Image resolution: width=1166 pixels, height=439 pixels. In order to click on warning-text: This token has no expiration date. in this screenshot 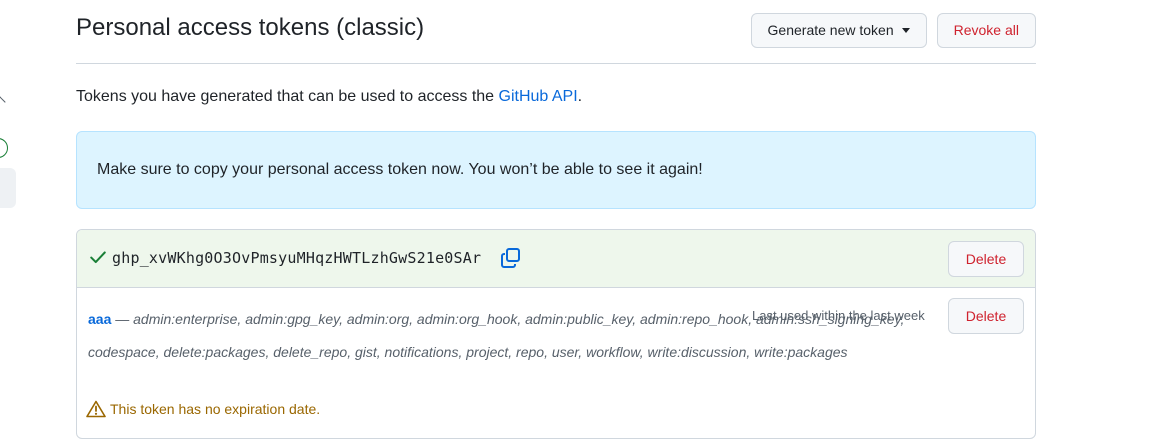, I will do `click(215, 409)`.